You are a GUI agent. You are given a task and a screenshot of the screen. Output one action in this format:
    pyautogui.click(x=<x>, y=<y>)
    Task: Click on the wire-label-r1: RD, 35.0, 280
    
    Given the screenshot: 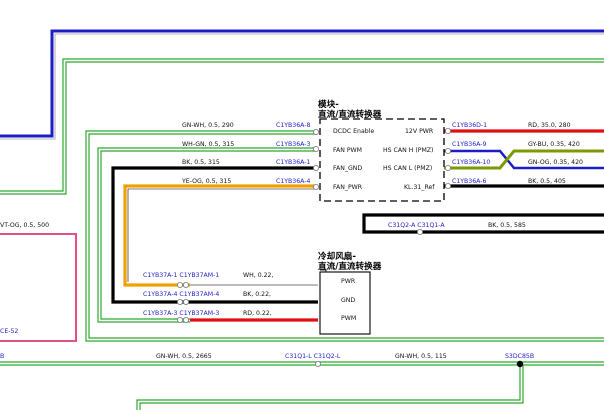 What is the action you would take?
    pyautogui.click(x=549, y=125)
    